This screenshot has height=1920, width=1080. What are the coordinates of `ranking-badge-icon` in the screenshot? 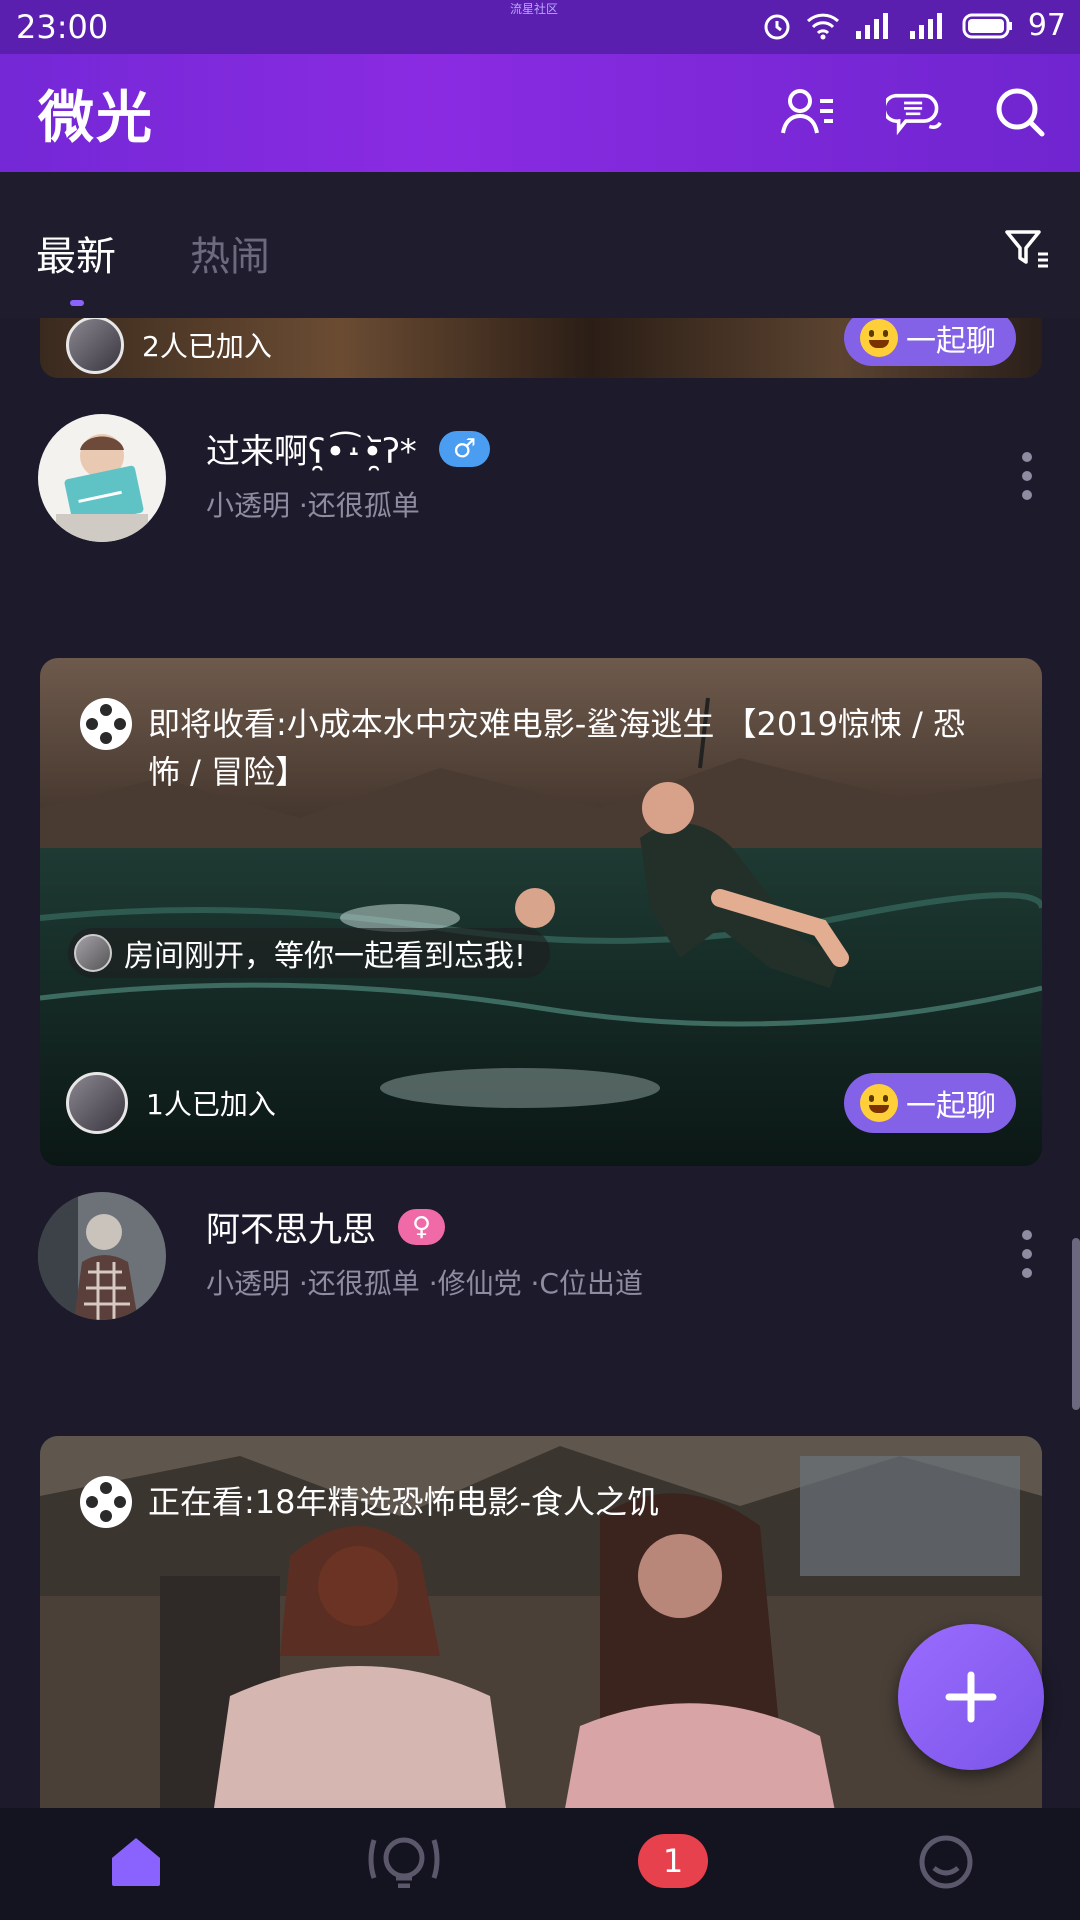 It's located at (914, 114).